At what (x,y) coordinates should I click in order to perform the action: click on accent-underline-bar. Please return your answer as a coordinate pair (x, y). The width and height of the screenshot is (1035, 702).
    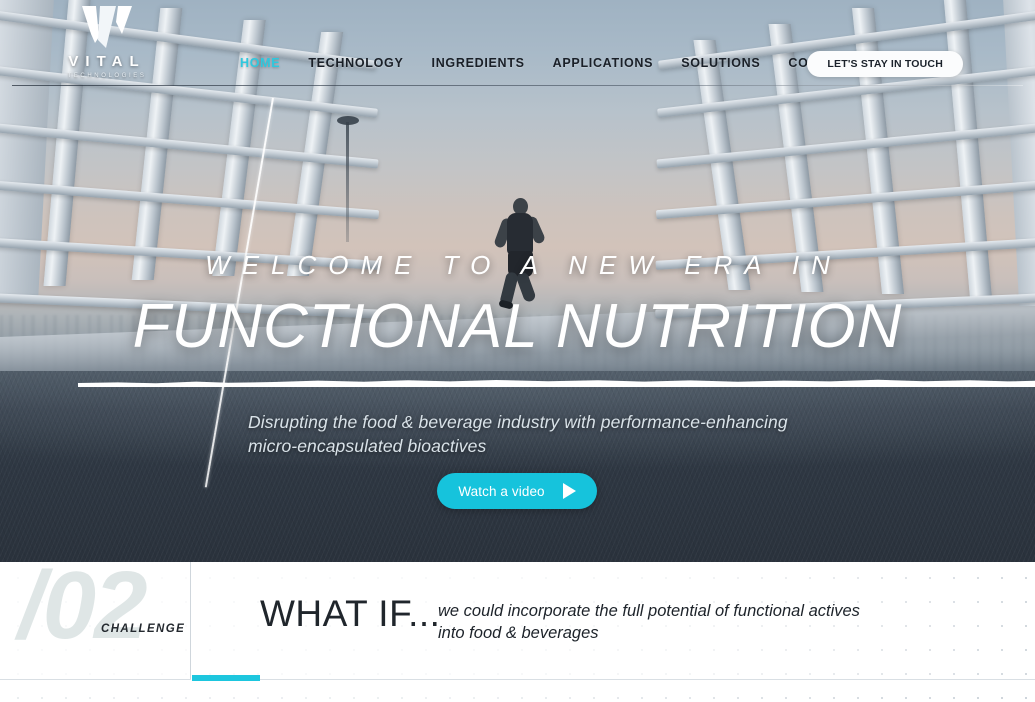
    Looking at the image, I should click on (226, 678).